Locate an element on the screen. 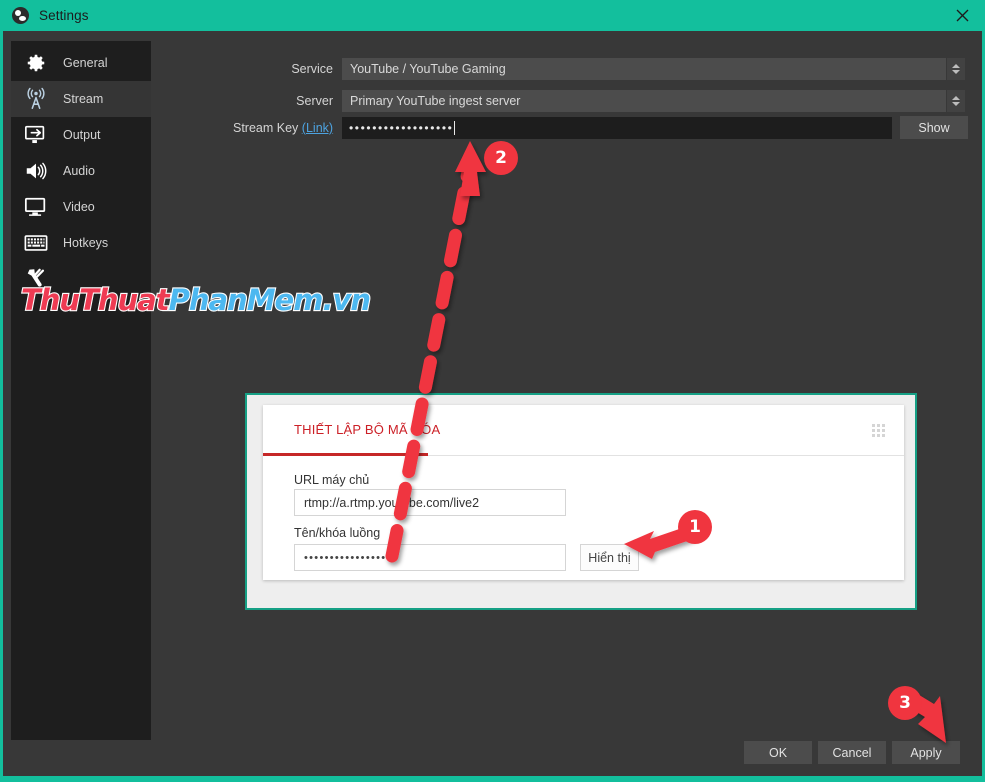 This screenshot has width=985, height=782. grid-dots-icon is located at coordinates (879, 431).